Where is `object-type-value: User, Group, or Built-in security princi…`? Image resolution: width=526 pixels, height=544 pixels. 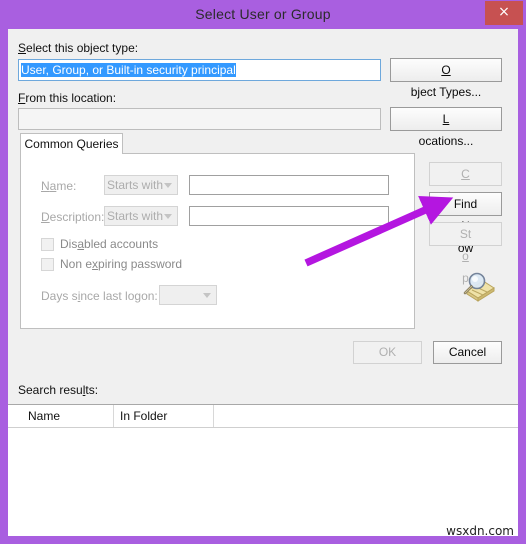
object-type-value: User, Group, or Built-in security princi… is located at coordinates (128, 70).